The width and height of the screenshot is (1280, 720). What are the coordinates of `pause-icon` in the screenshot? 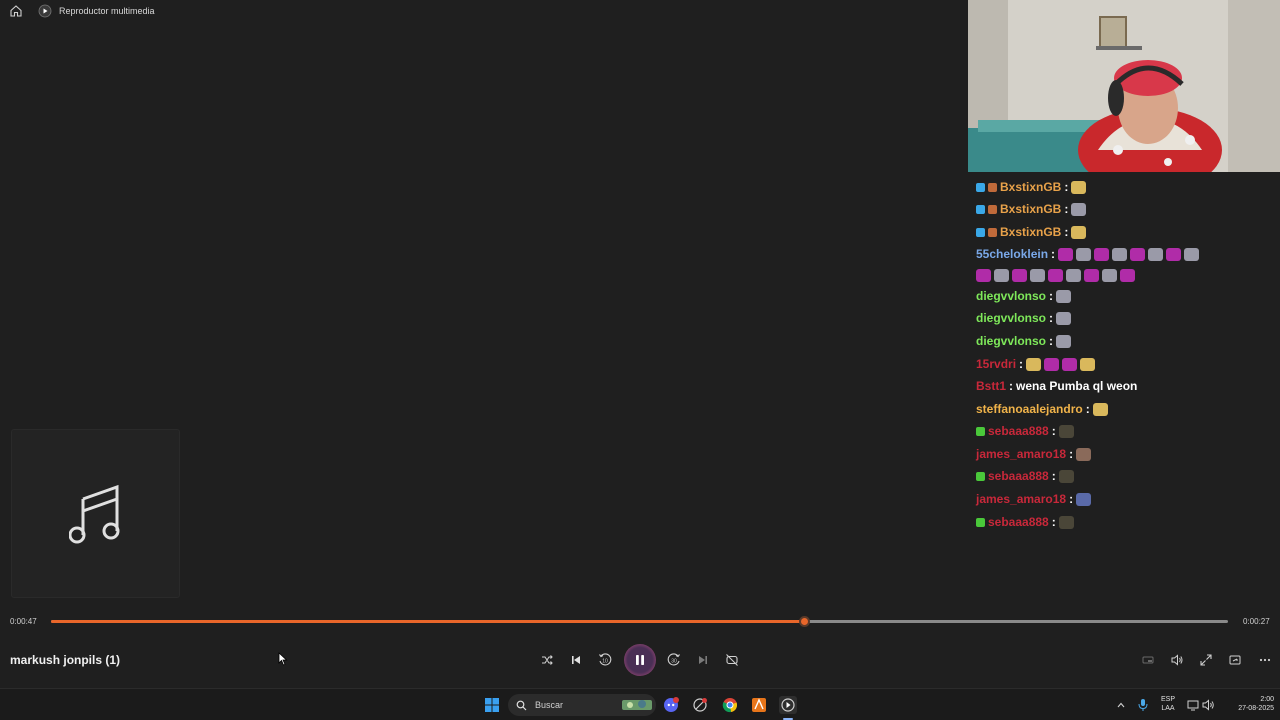 It's located at (640, 660).